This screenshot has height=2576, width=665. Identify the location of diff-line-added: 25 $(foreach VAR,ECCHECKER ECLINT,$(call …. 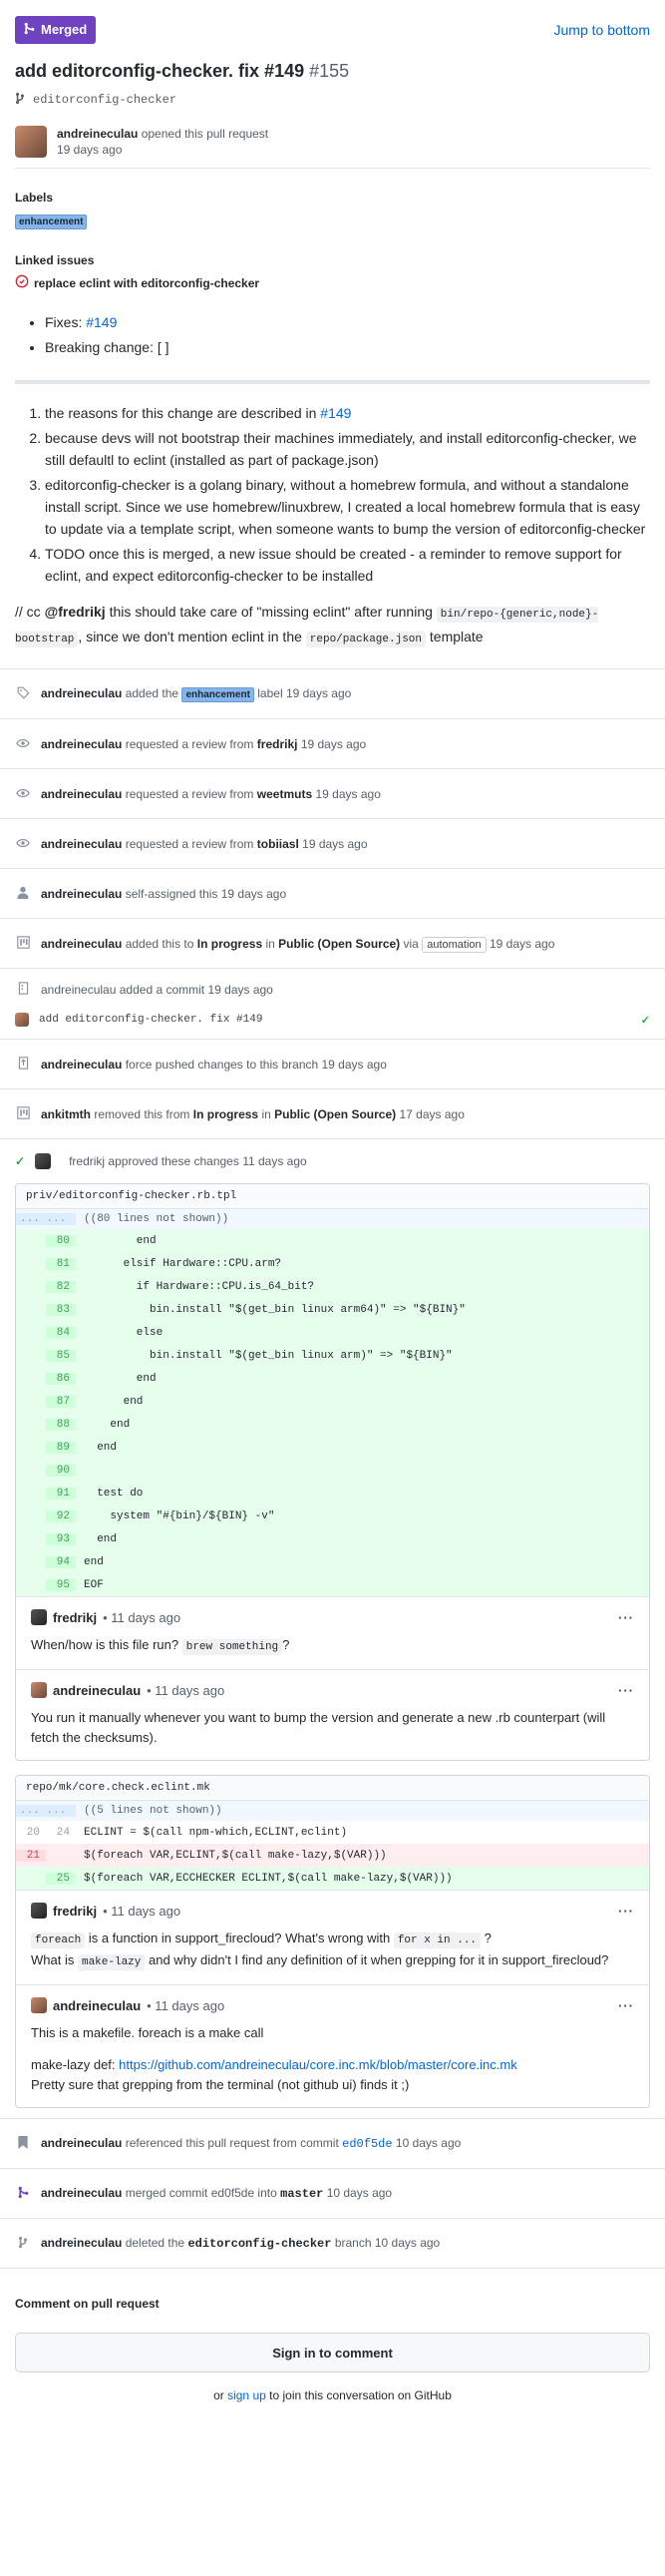
(332, 1878).